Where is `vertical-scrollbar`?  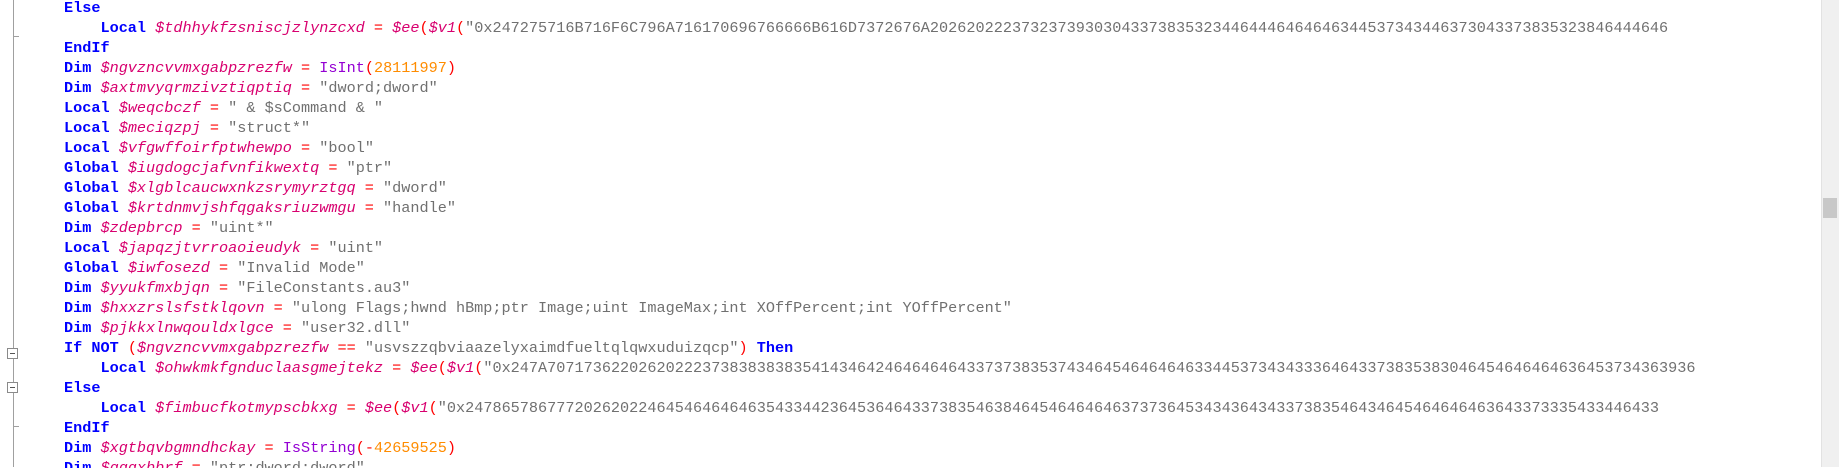
vertical-scrollbar is located at coordinates (1830, 233).